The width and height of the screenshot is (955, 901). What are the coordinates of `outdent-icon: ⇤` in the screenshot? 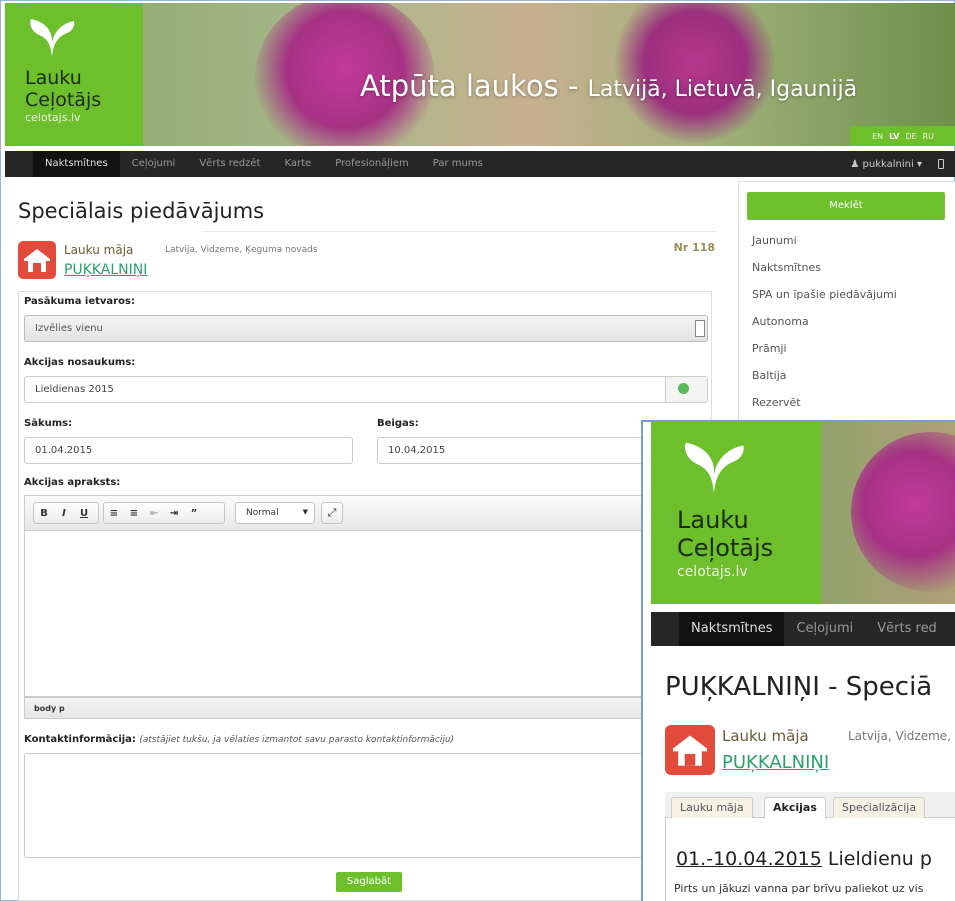 It's located at (154, 513).